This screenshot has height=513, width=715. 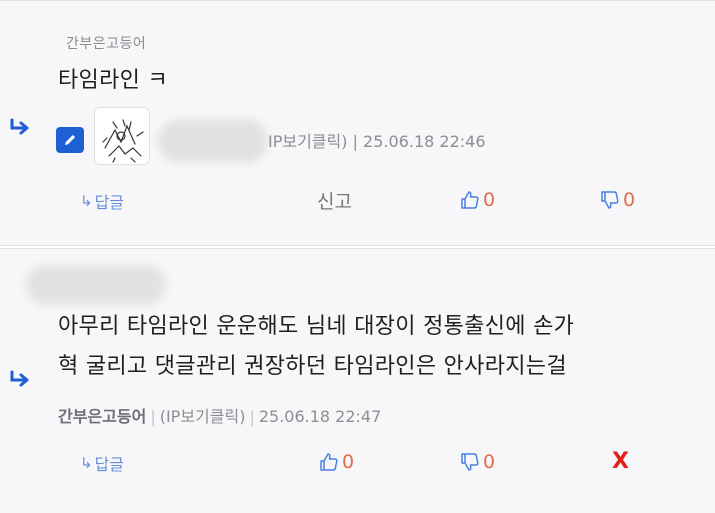 I want to click on edit-icon, so click(x=70, y=140).